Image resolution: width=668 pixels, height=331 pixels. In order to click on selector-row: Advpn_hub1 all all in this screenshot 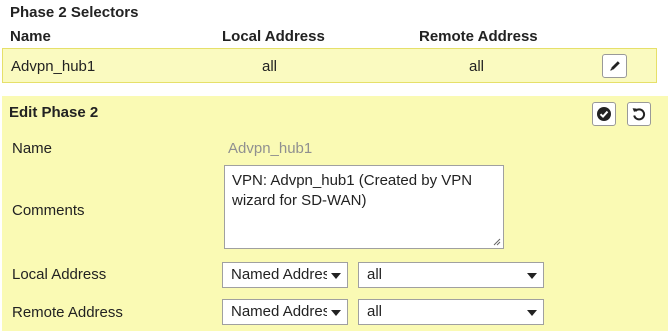, I will do `click(329, 65)`.